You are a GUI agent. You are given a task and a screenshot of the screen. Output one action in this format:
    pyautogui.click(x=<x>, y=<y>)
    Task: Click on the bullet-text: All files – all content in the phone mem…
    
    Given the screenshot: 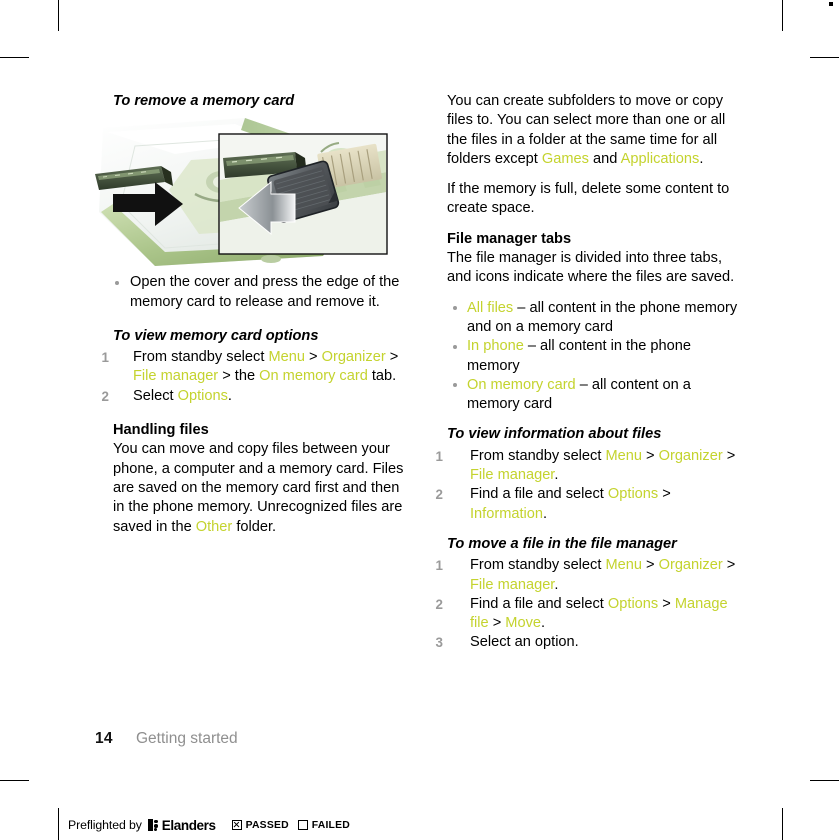 What is the action you would take?
    pyautogui.click(x=602, y=317)
    